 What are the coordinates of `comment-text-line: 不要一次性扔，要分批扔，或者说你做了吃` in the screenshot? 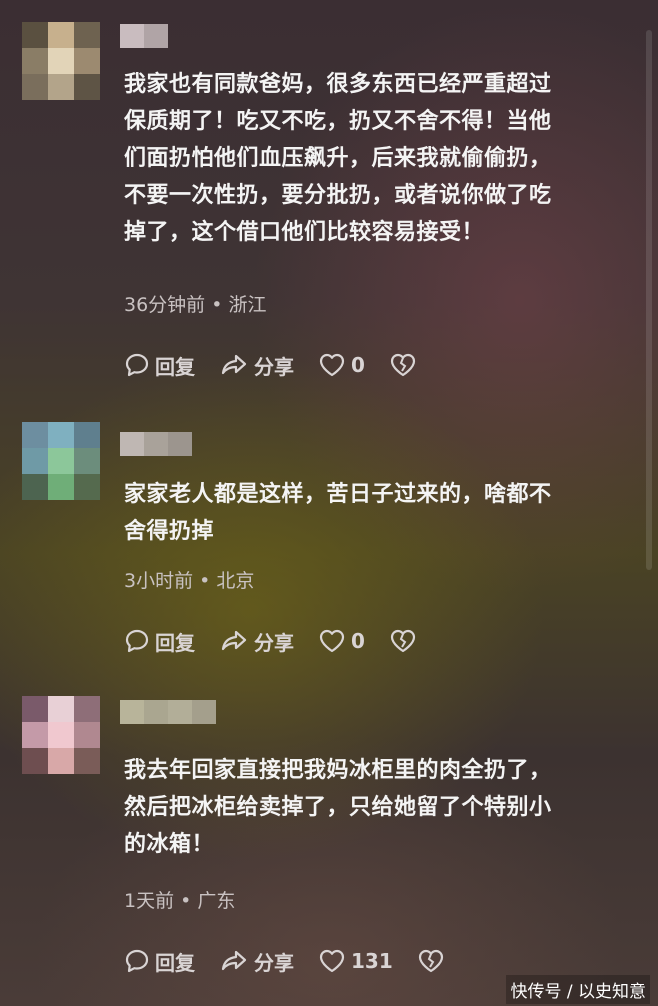 It's located at (338, 195).